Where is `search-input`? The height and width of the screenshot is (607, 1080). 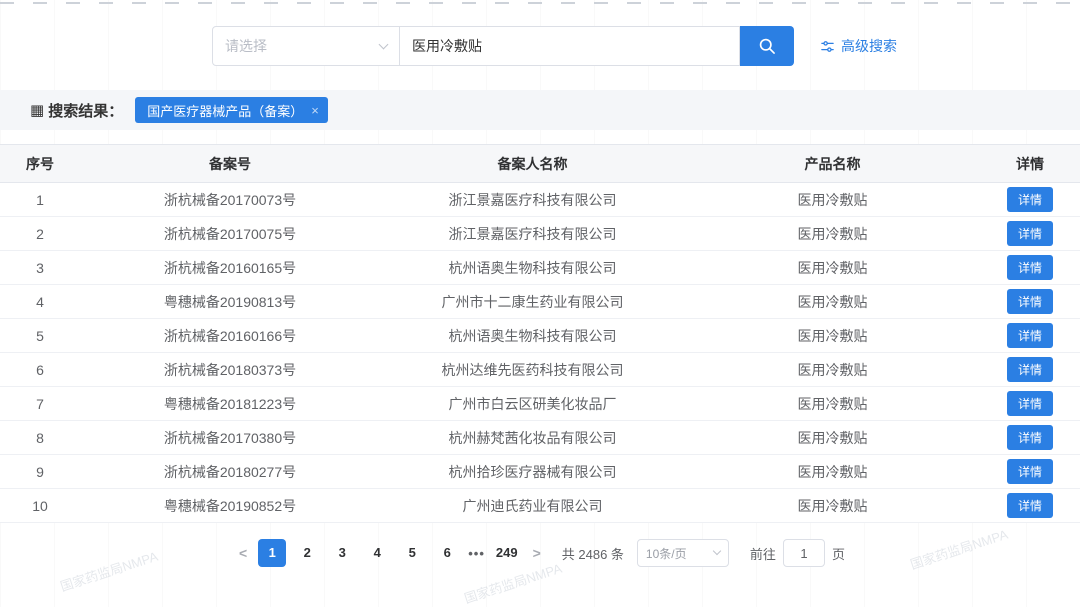
search-input is located at coordinates (570, 46).